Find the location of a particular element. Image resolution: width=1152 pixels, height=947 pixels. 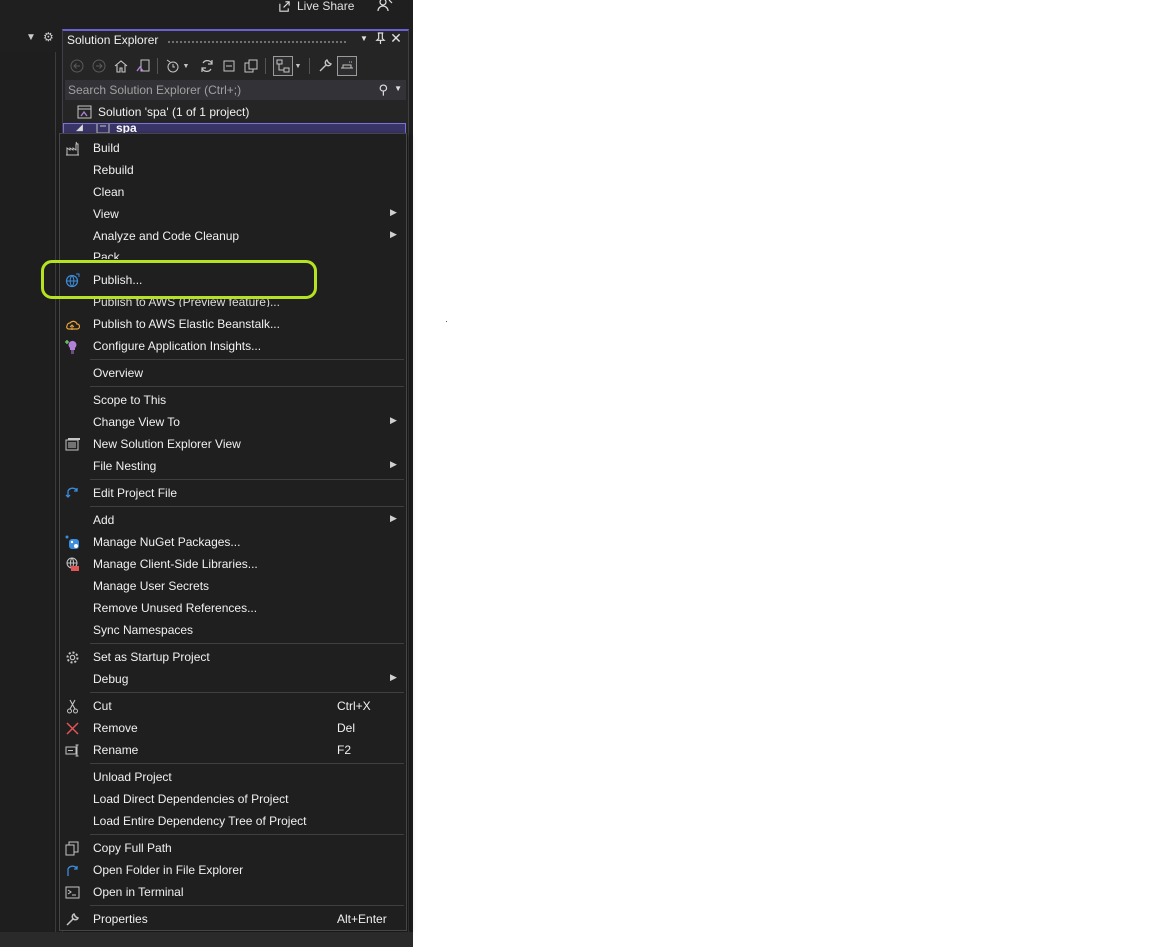

home-icon is located at coordinates (121, 66).